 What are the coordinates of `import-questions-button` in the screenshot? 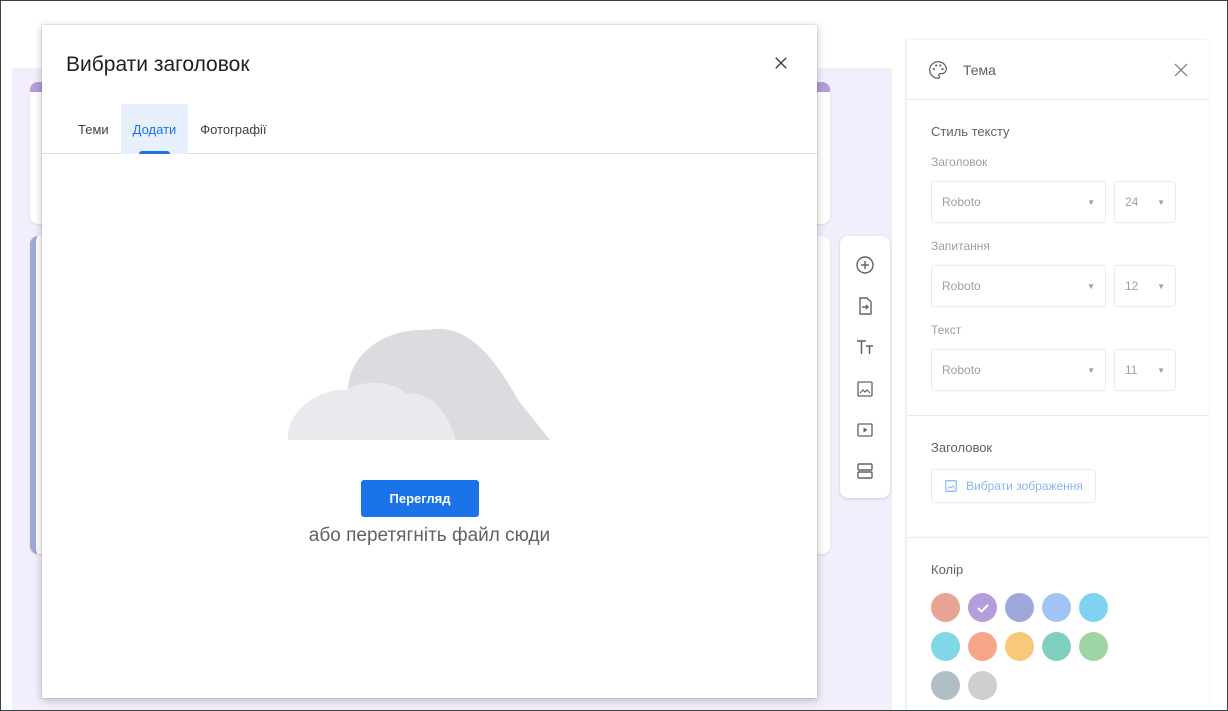 It's located at (865, 305).